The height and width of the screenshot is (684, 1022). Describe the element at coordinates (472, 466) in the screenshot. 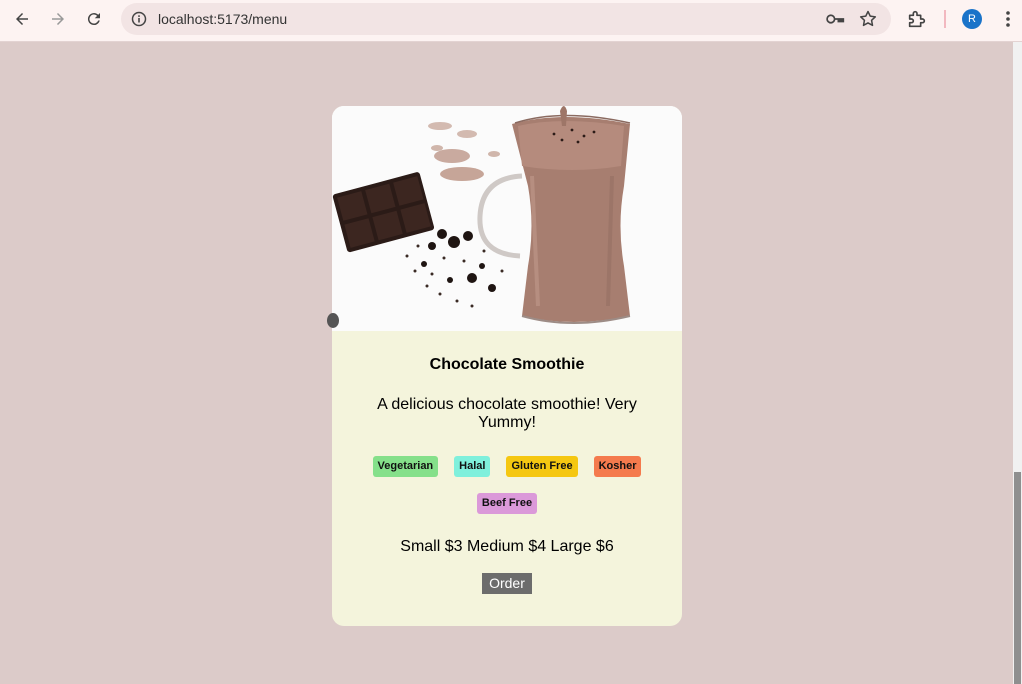

I see `tag-halal: Halal` at that location.